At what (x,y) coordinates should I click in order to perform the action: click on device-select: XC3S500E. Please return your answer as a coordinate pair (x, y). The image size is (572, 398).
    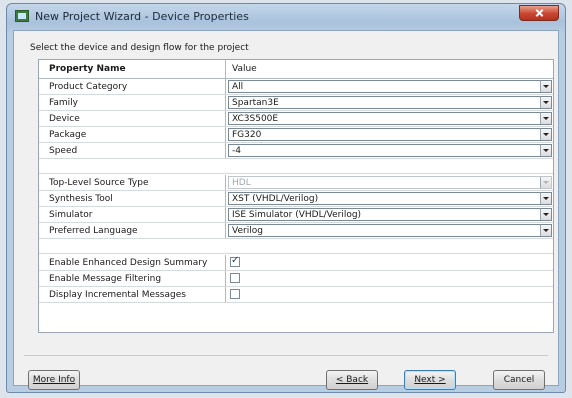
    Looking at the image, I should click on (390, 118).